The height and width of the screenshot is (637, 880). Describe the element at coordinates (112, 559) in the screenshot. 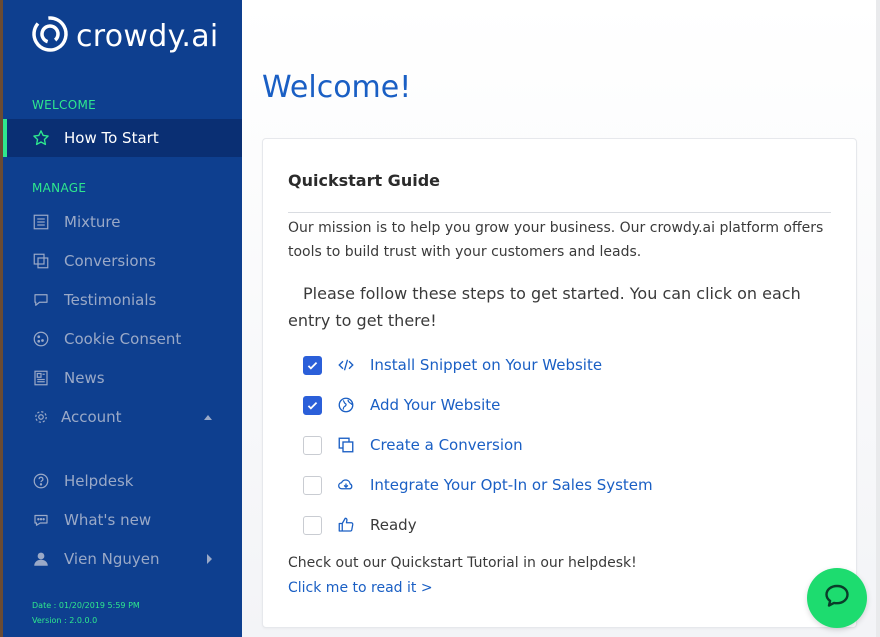

I see `user-name: Vien Nguyen` at that location.